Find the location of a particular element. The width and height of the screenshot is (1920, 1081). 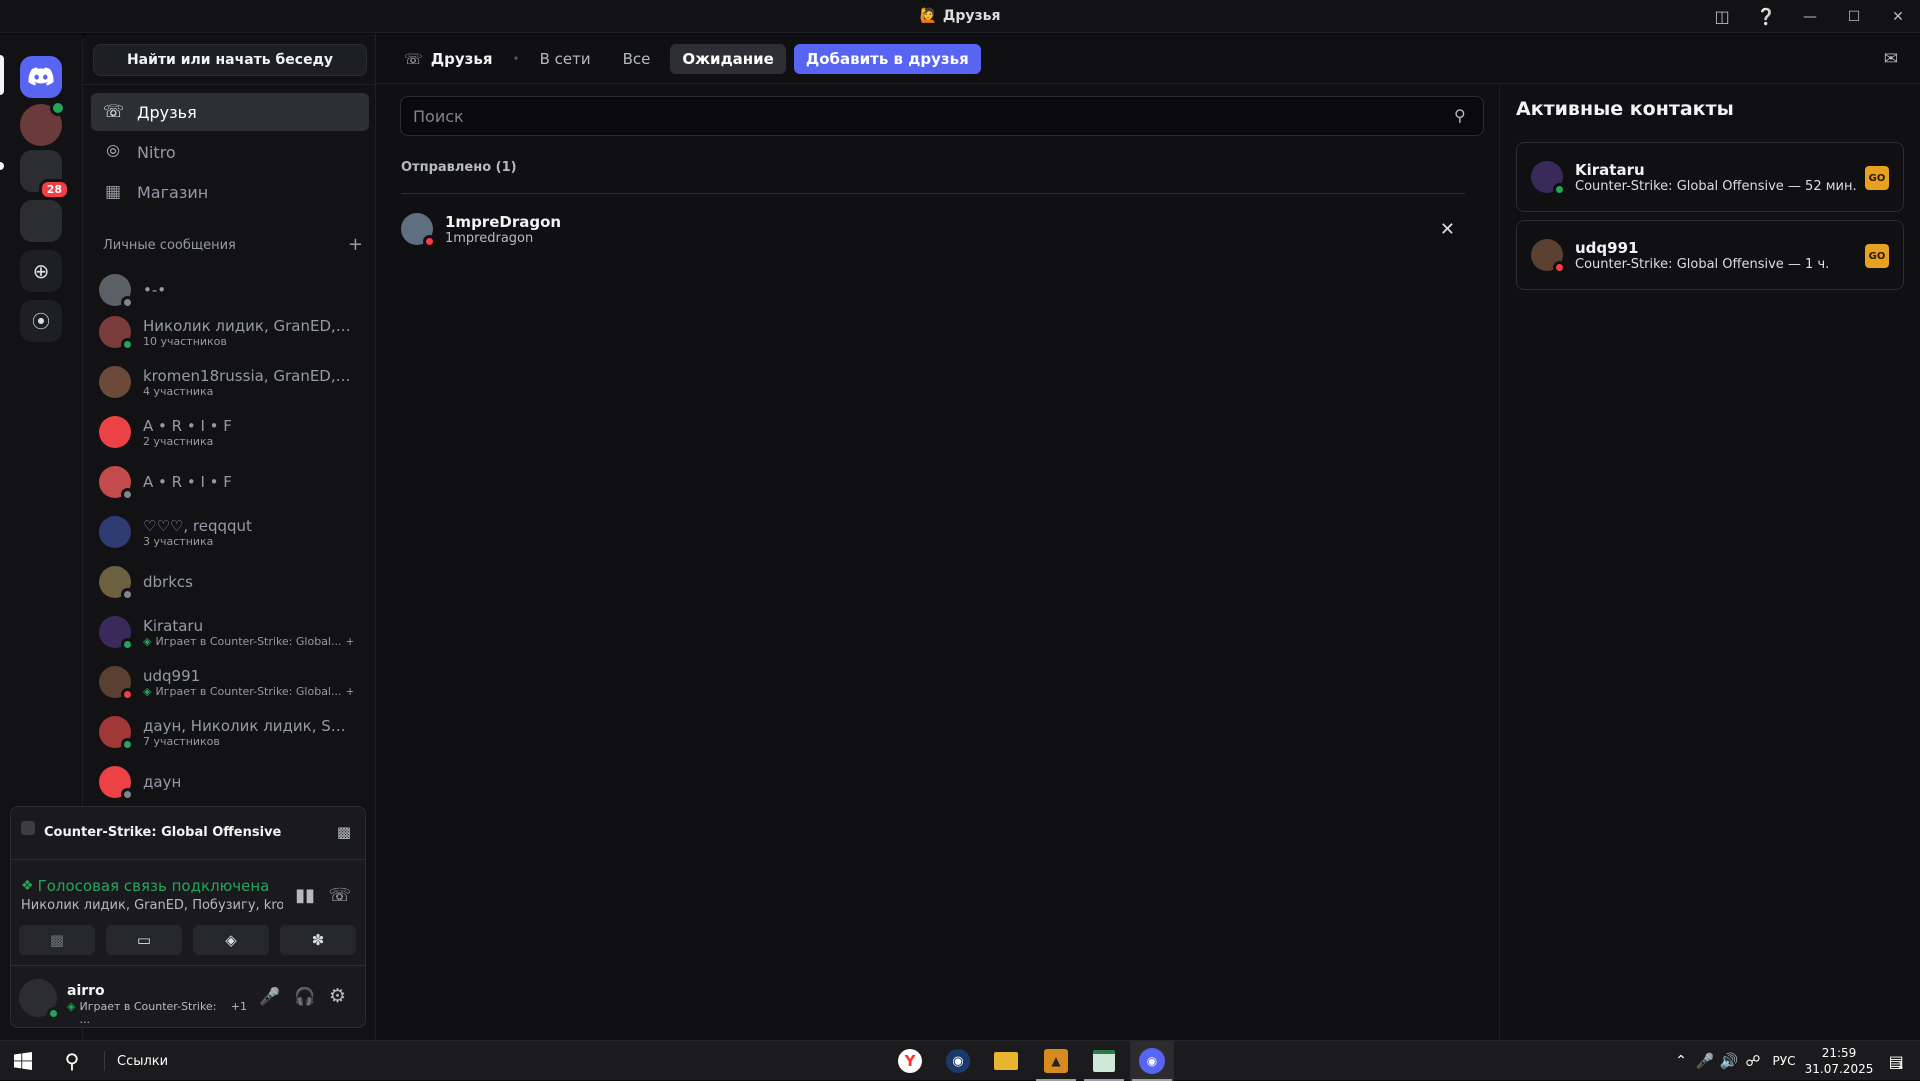

noise-suppression-icon: ▮▮ is located at coordinates (305, 895).